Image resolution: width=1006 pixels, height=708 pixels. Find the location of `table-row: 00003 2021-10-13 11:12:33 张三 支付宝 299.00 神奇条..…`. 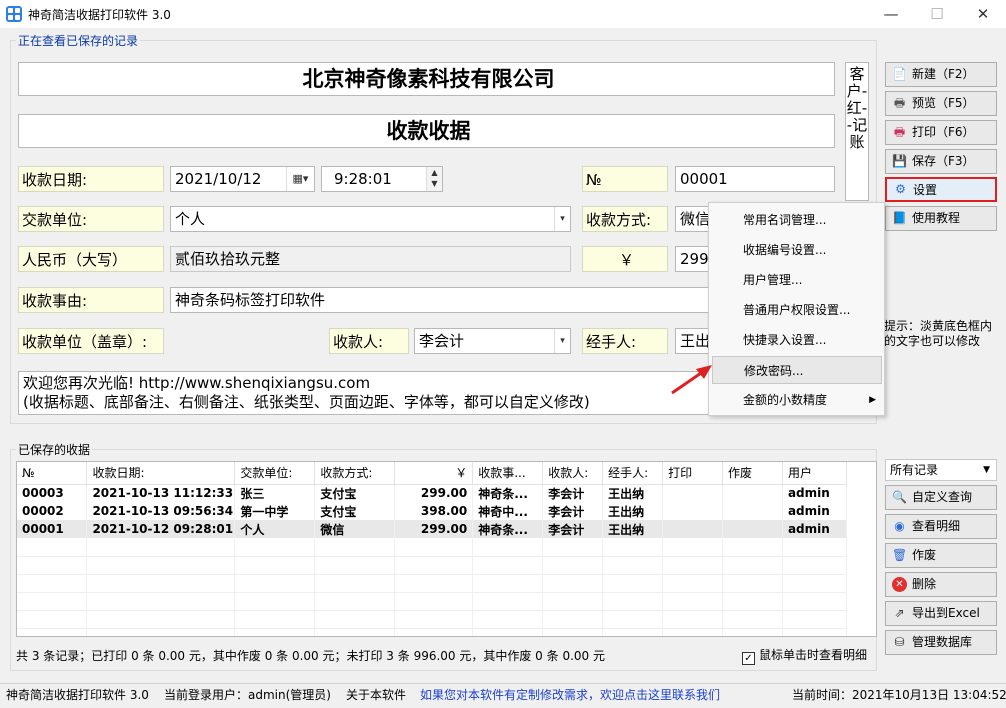

table-row: 00003 2021-10-13 11:12:33 张三 支付宝 299.00 神奇条..… is located at coordinates (432, 493).